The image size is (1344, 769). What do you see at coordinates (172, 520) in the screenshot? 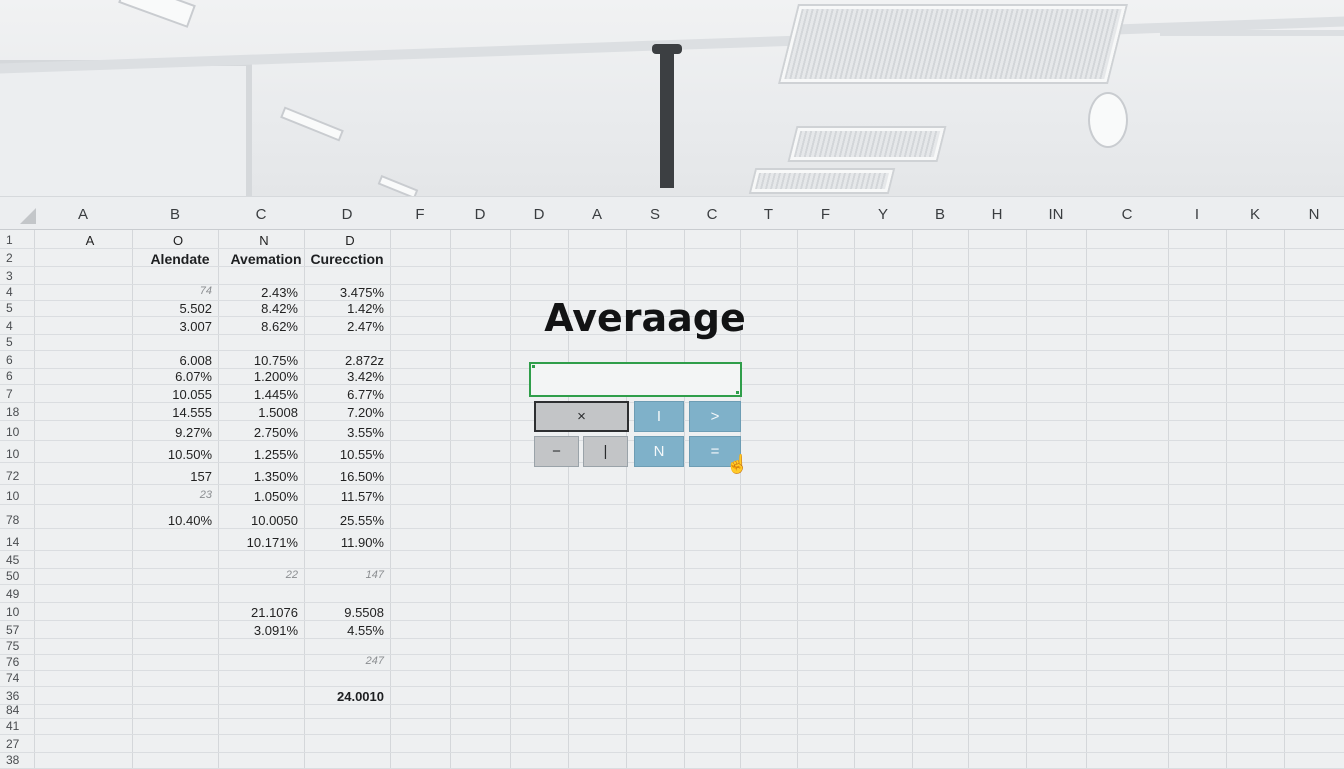
I see `cell-b: 10.40%` at bounding box center [172, 520].